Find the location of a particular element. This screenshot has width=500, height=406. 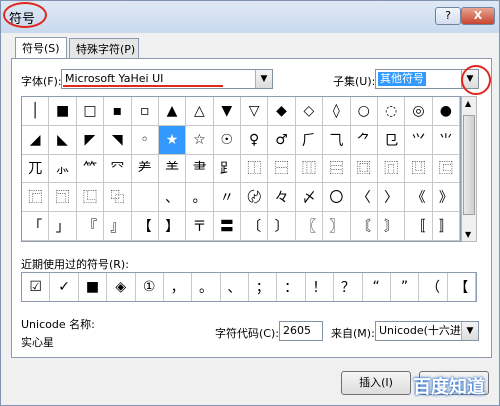

symbol-cell: ⺁ is located at coordinates (309, 140).